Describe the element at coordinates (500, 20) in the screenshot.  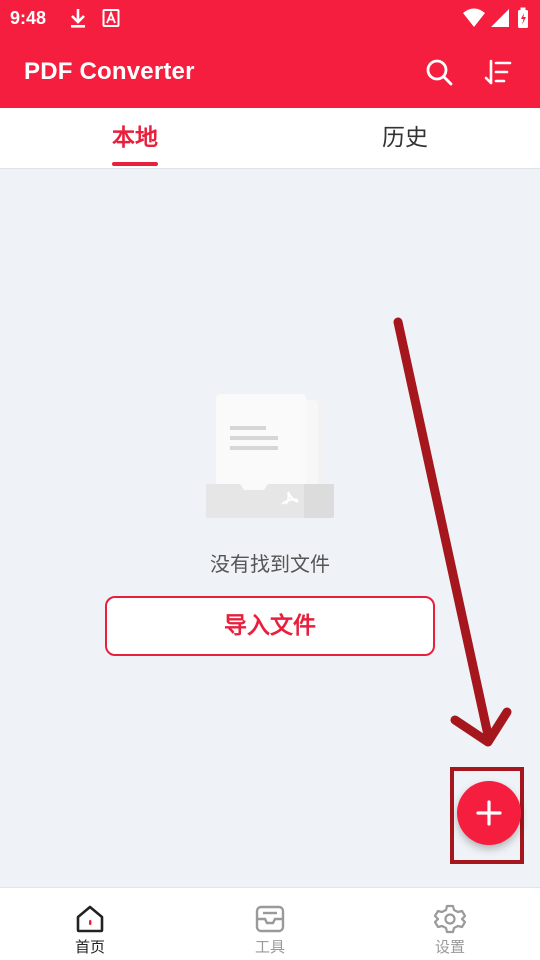
I see `signal-icon` at that location.